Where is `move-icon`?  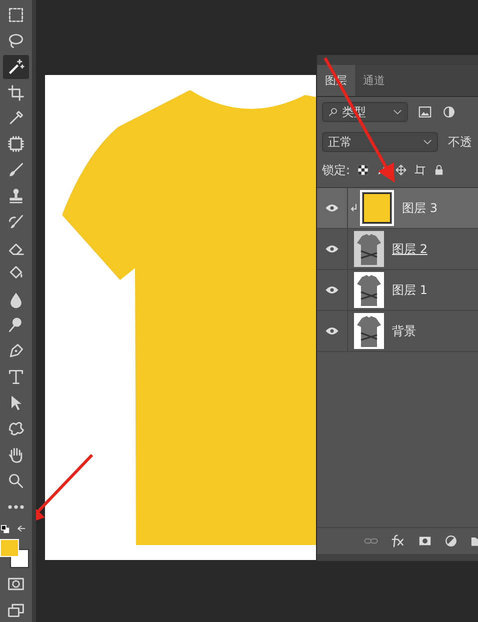
move-icon is located at coordinates (401, 170).